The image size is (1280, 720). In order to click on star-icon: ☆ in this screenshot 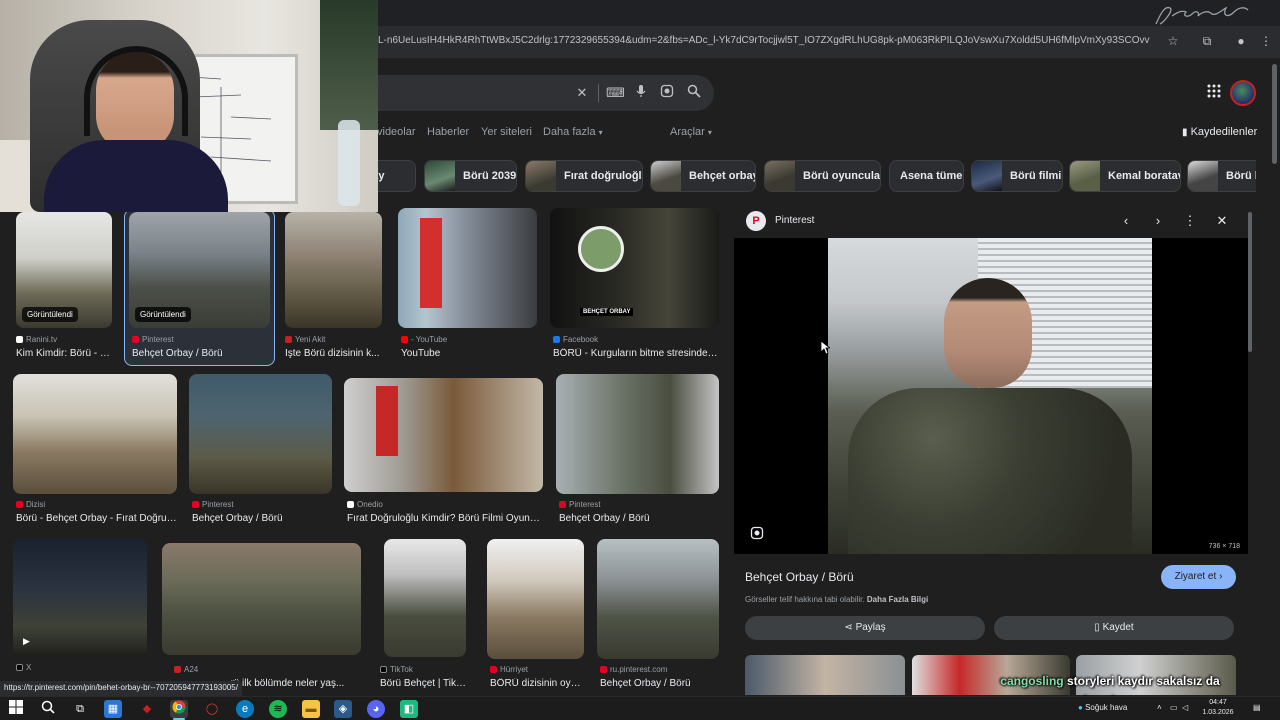, I will do `click(1173, 41)`.